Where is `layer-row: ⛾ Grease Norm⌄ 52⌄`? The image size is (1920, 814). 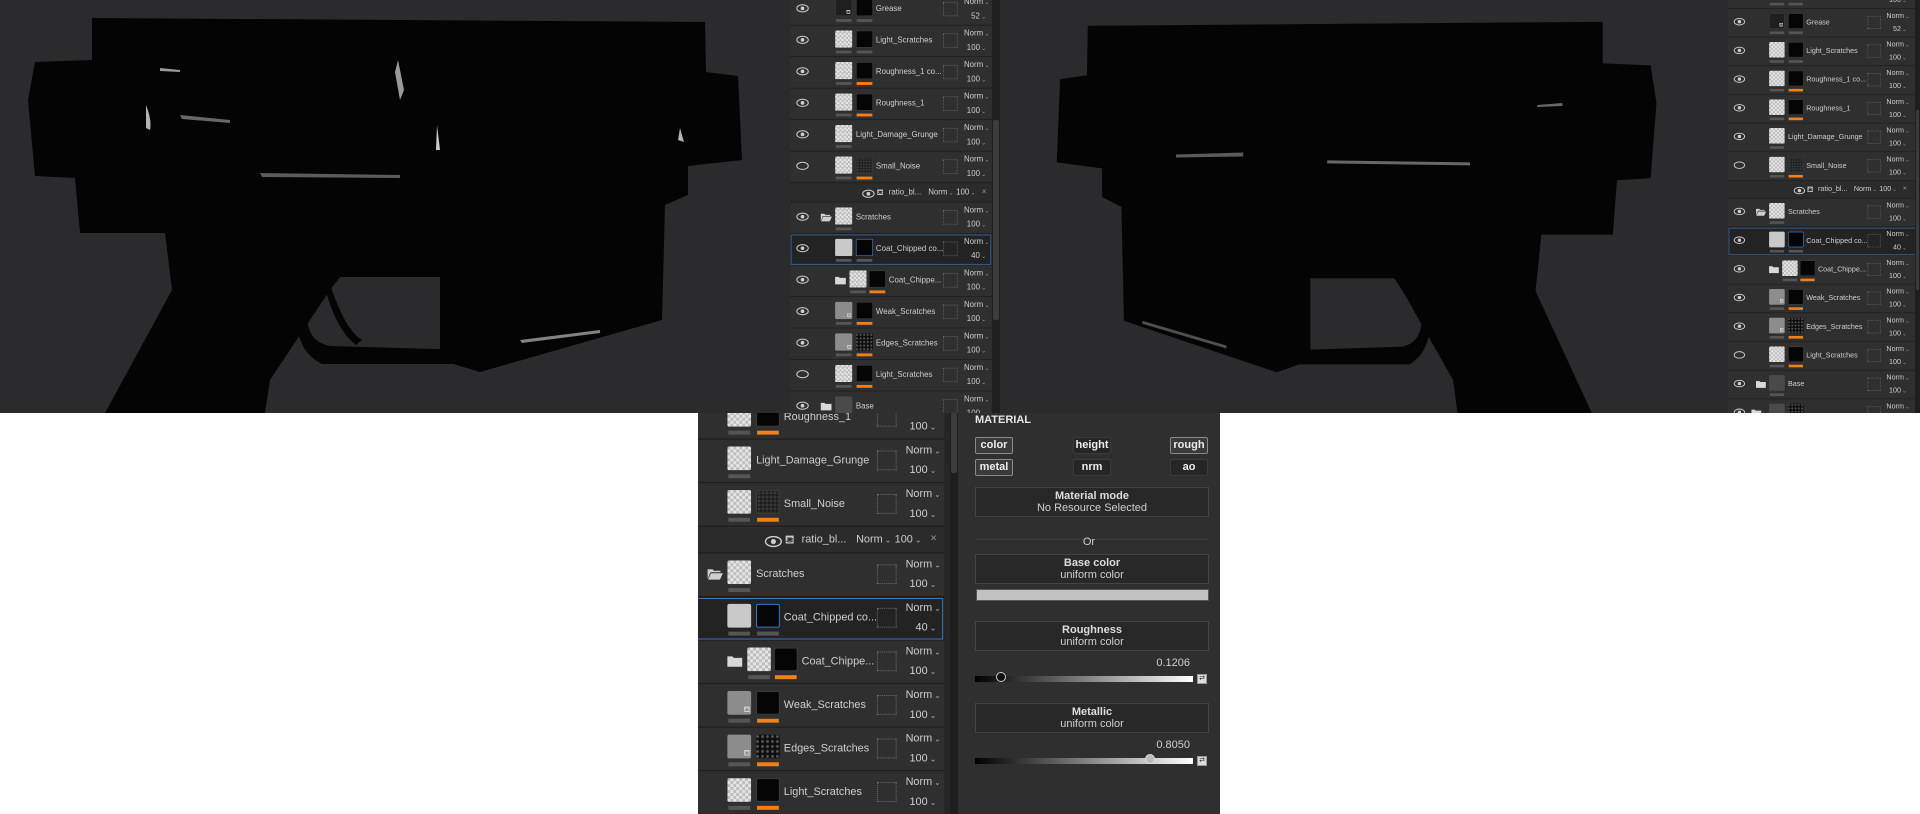
layer-row: ⛾ Grease Norm⌄ 52⌄ is located at coordinates (1821, 23).